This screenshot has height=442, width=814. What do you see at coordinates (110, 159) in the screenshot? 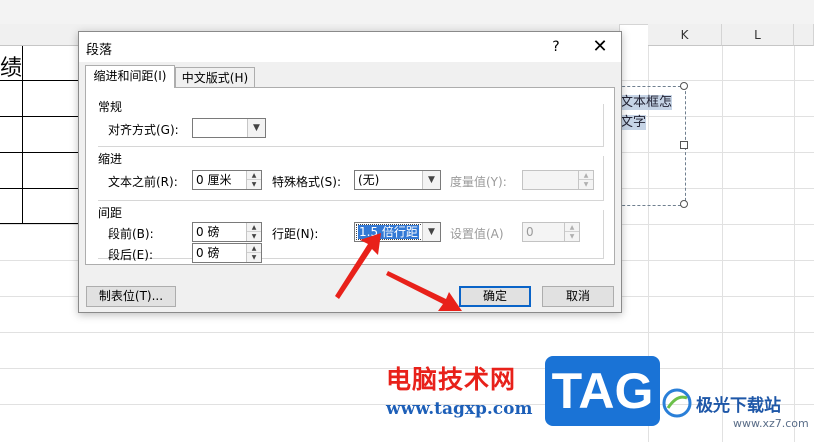
I see `group-title-indent: 缩进` at bounding box center [110, 159].